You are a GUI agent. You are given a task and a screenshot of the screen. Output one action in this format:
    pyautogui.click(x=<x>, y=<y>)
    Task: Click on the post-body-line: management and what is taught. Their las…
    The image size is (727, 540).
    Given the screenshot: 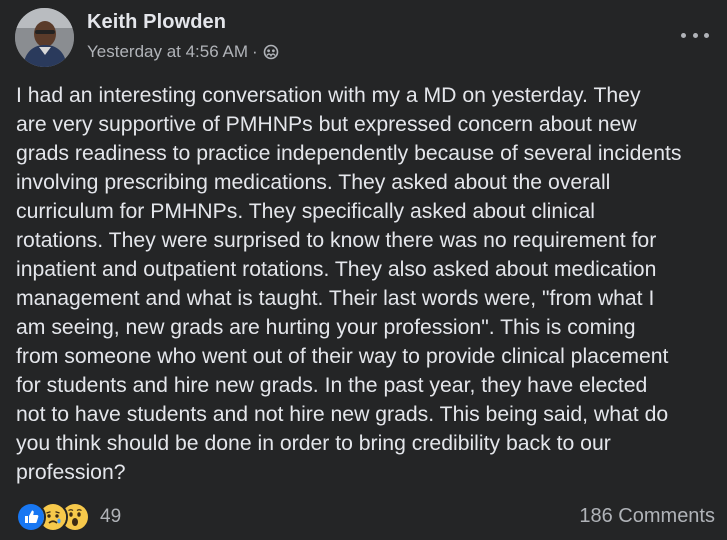 What is the action you would take?
    pyautogui.click(x=335, y=298)
    